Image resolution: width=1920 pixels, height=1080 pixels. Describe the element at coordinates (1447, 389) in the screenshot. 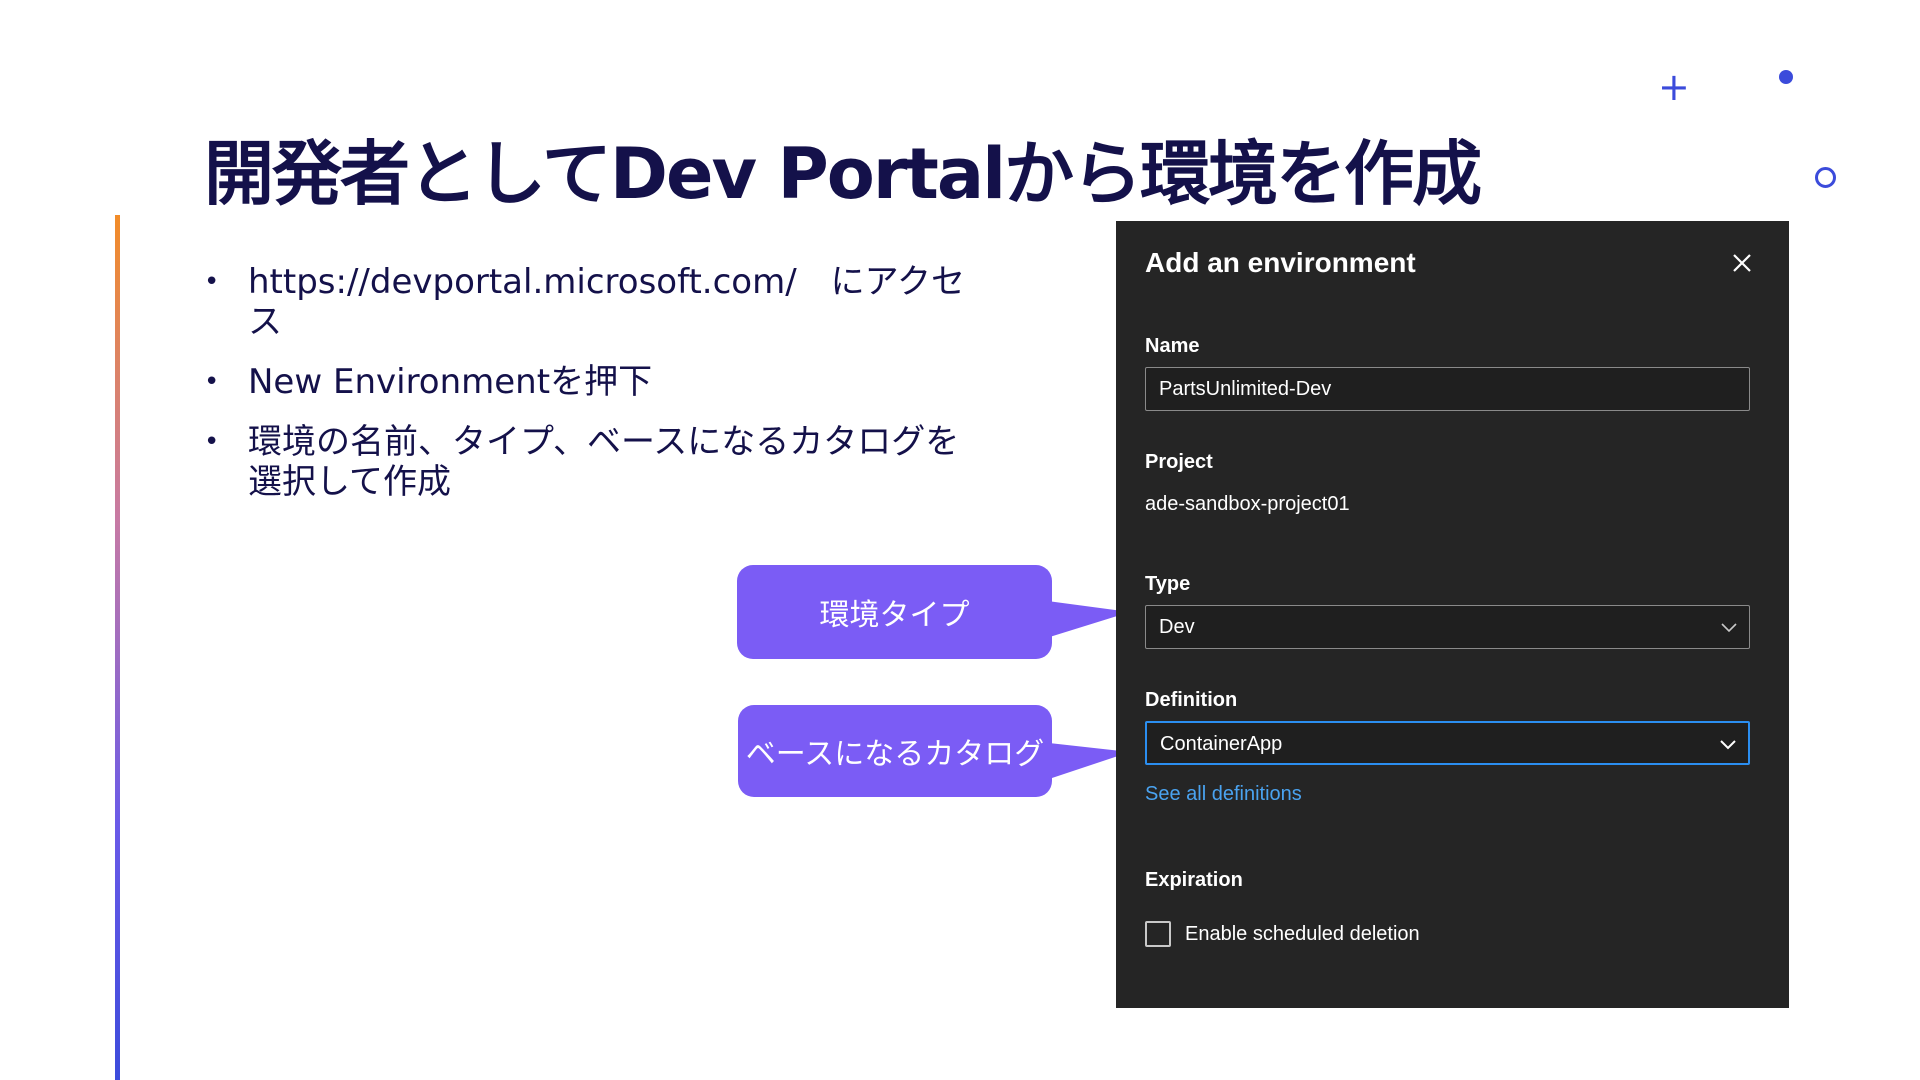

I see `name-input` at that location.